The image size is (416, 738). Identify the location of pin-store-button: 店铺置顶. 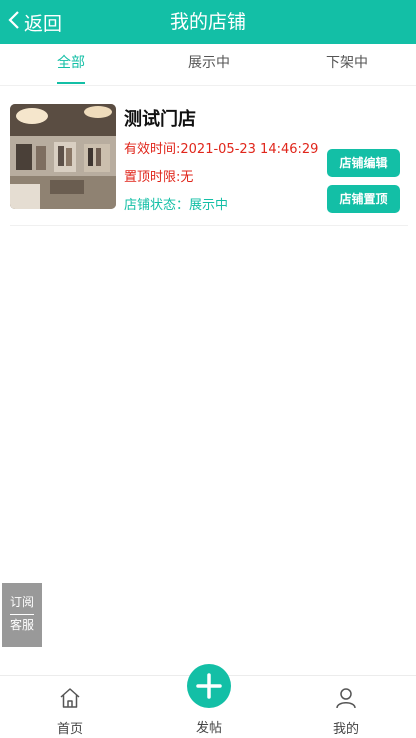
(363, 199).